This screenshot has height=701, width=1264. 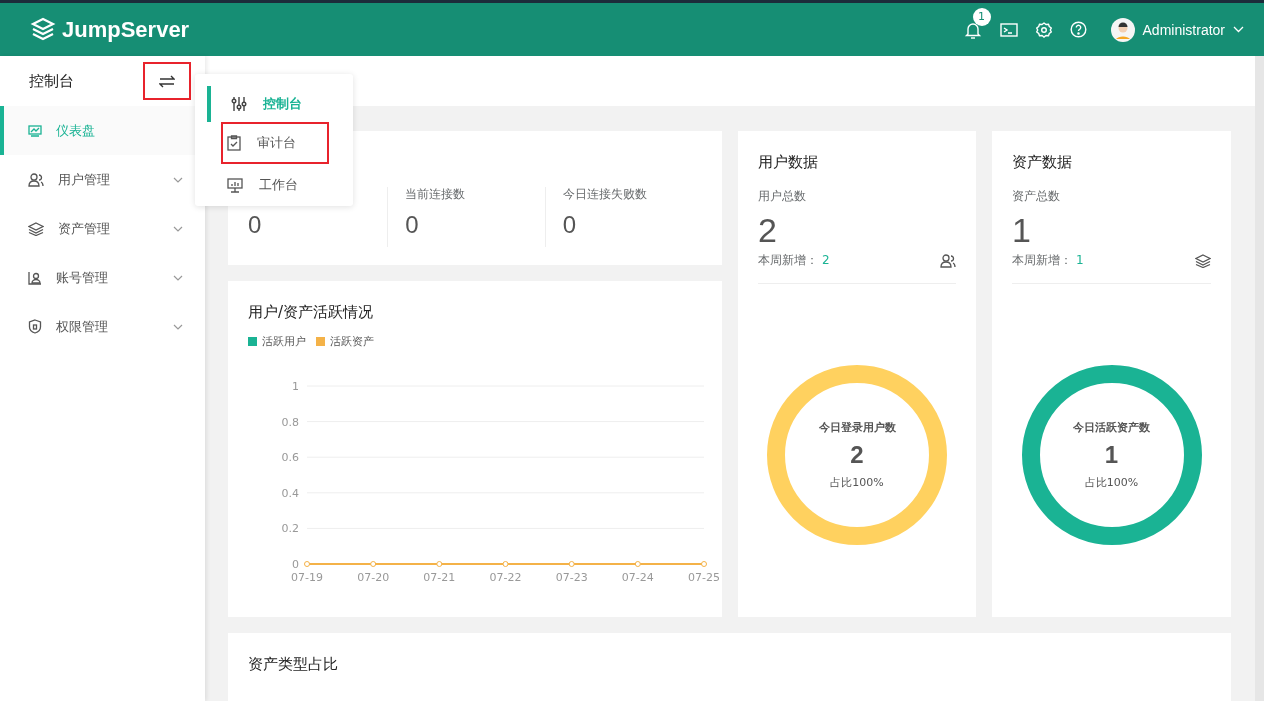 What do you see at coordinates (293, 664) in the screenshot?
I see `card-title: 资产类型占比` at bounding box center [293, 664].